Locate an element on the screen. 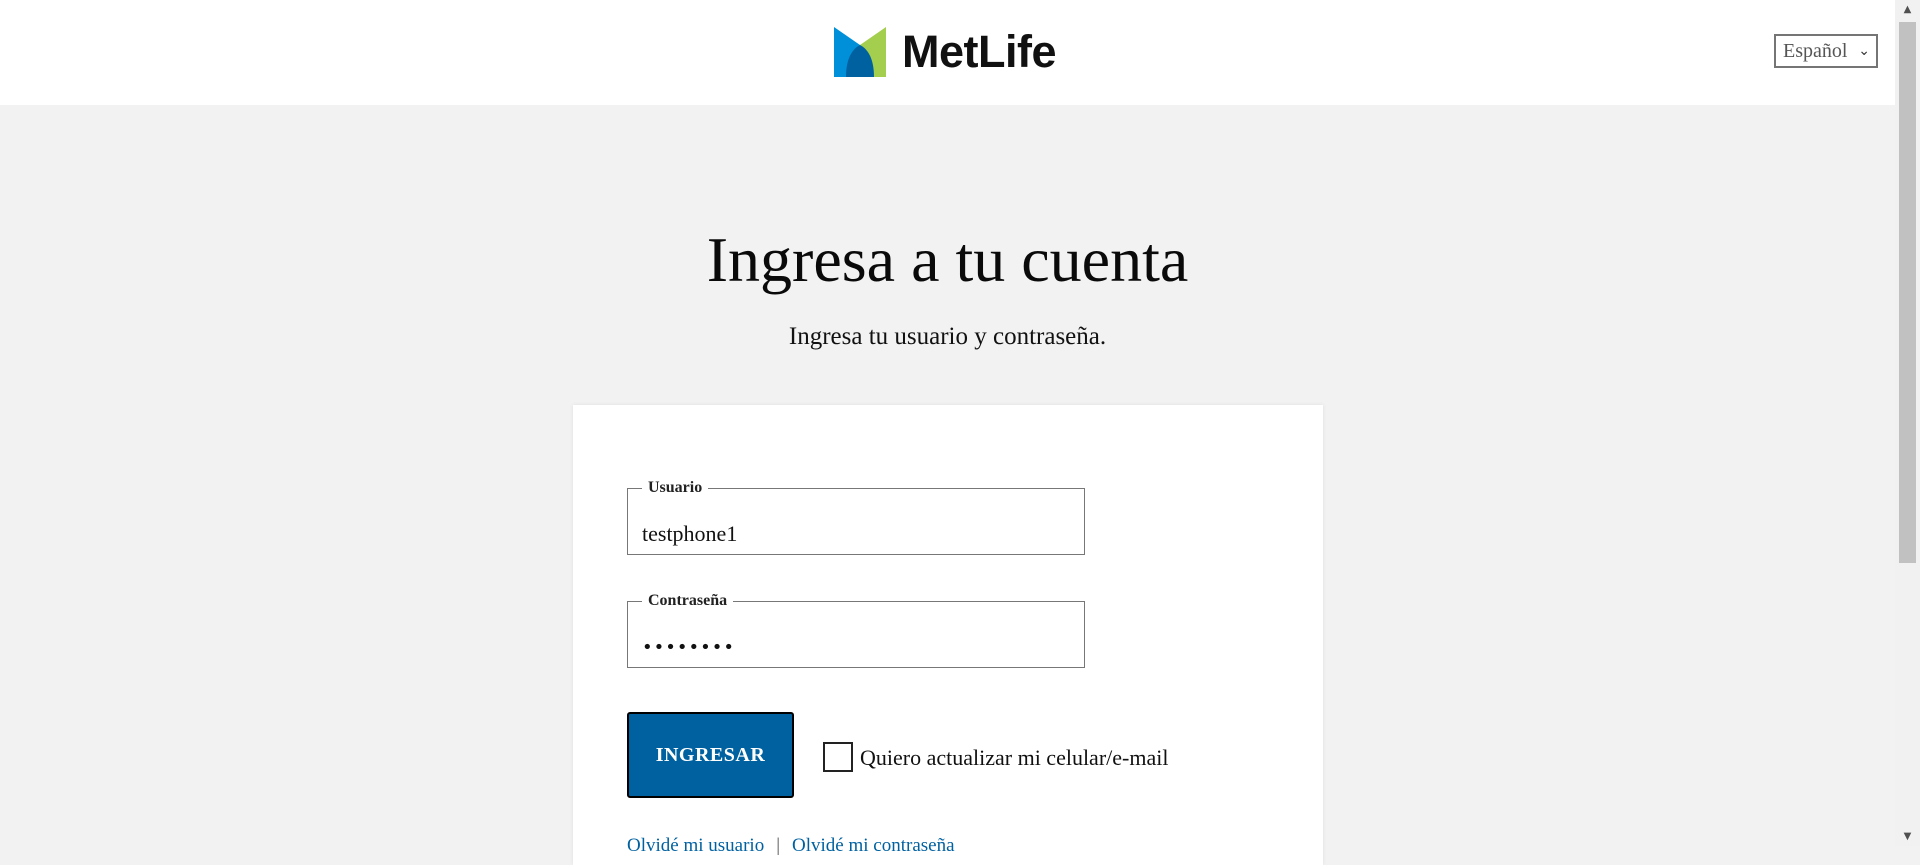 Image resolution: width=1920 pixels, height=865 pixels. password-label: Contraseña is located at coordinates (688, 600).